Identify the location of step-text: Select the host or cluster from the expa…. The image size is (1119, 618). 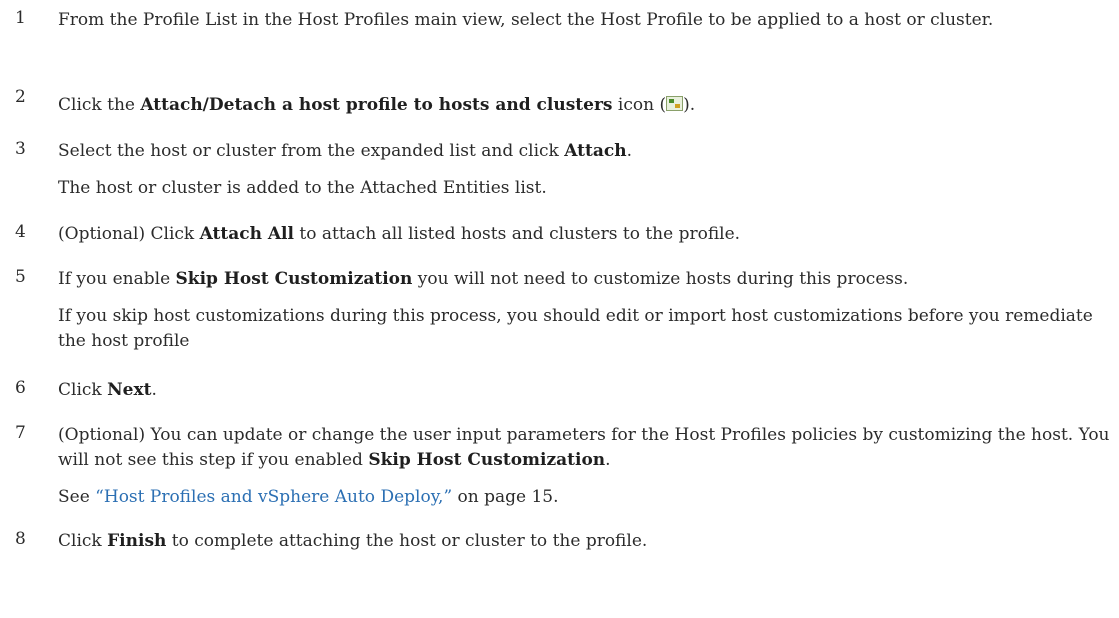
(345, 151).